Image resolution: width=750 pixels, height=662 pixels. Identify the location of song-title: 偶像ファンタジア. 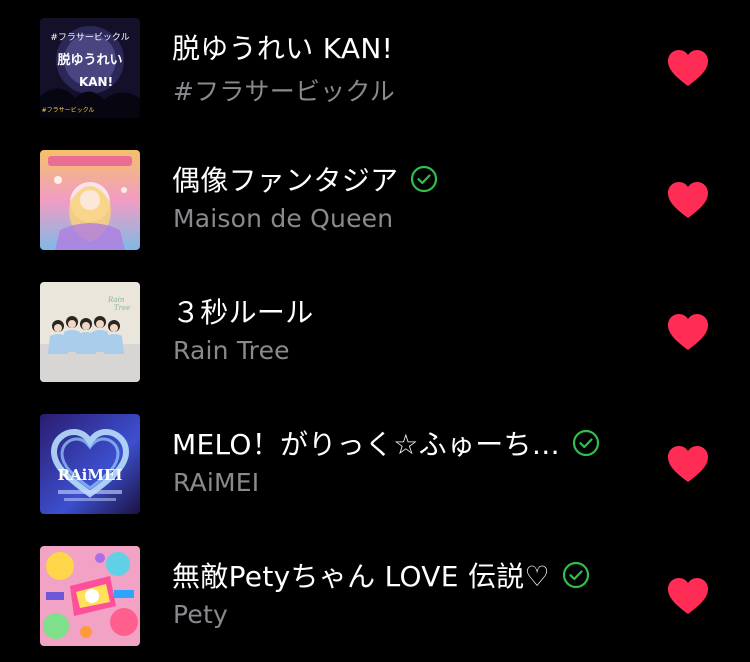
(285, 180).